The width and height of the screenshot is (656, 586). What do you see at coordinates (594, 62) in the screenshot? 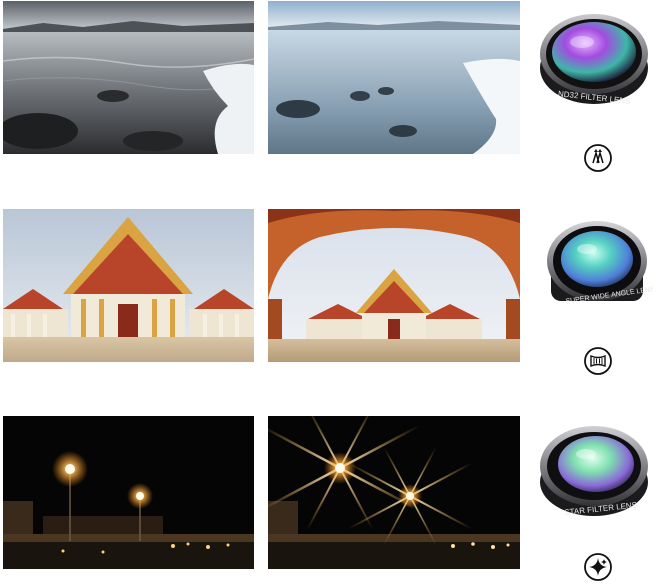
I see `cpl-filter-lens: ND32 FILTER LENS` at bounding box center [594, 62].